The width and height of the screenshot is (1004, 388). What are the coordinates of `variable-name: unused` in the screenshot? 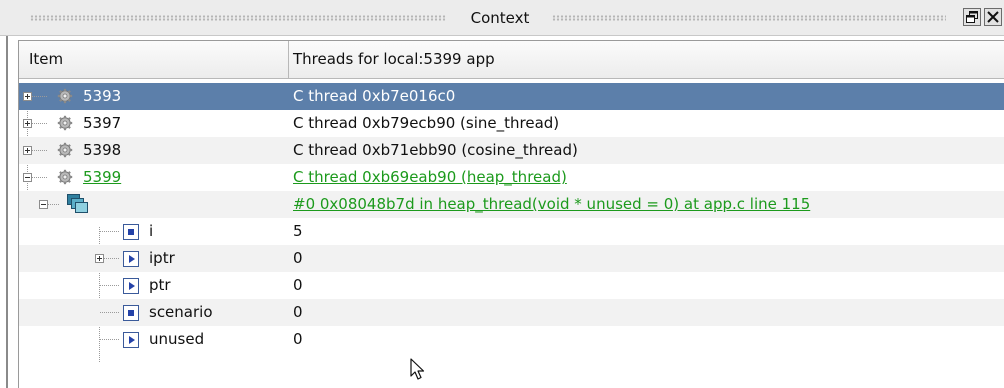 It's located at (177, 339).